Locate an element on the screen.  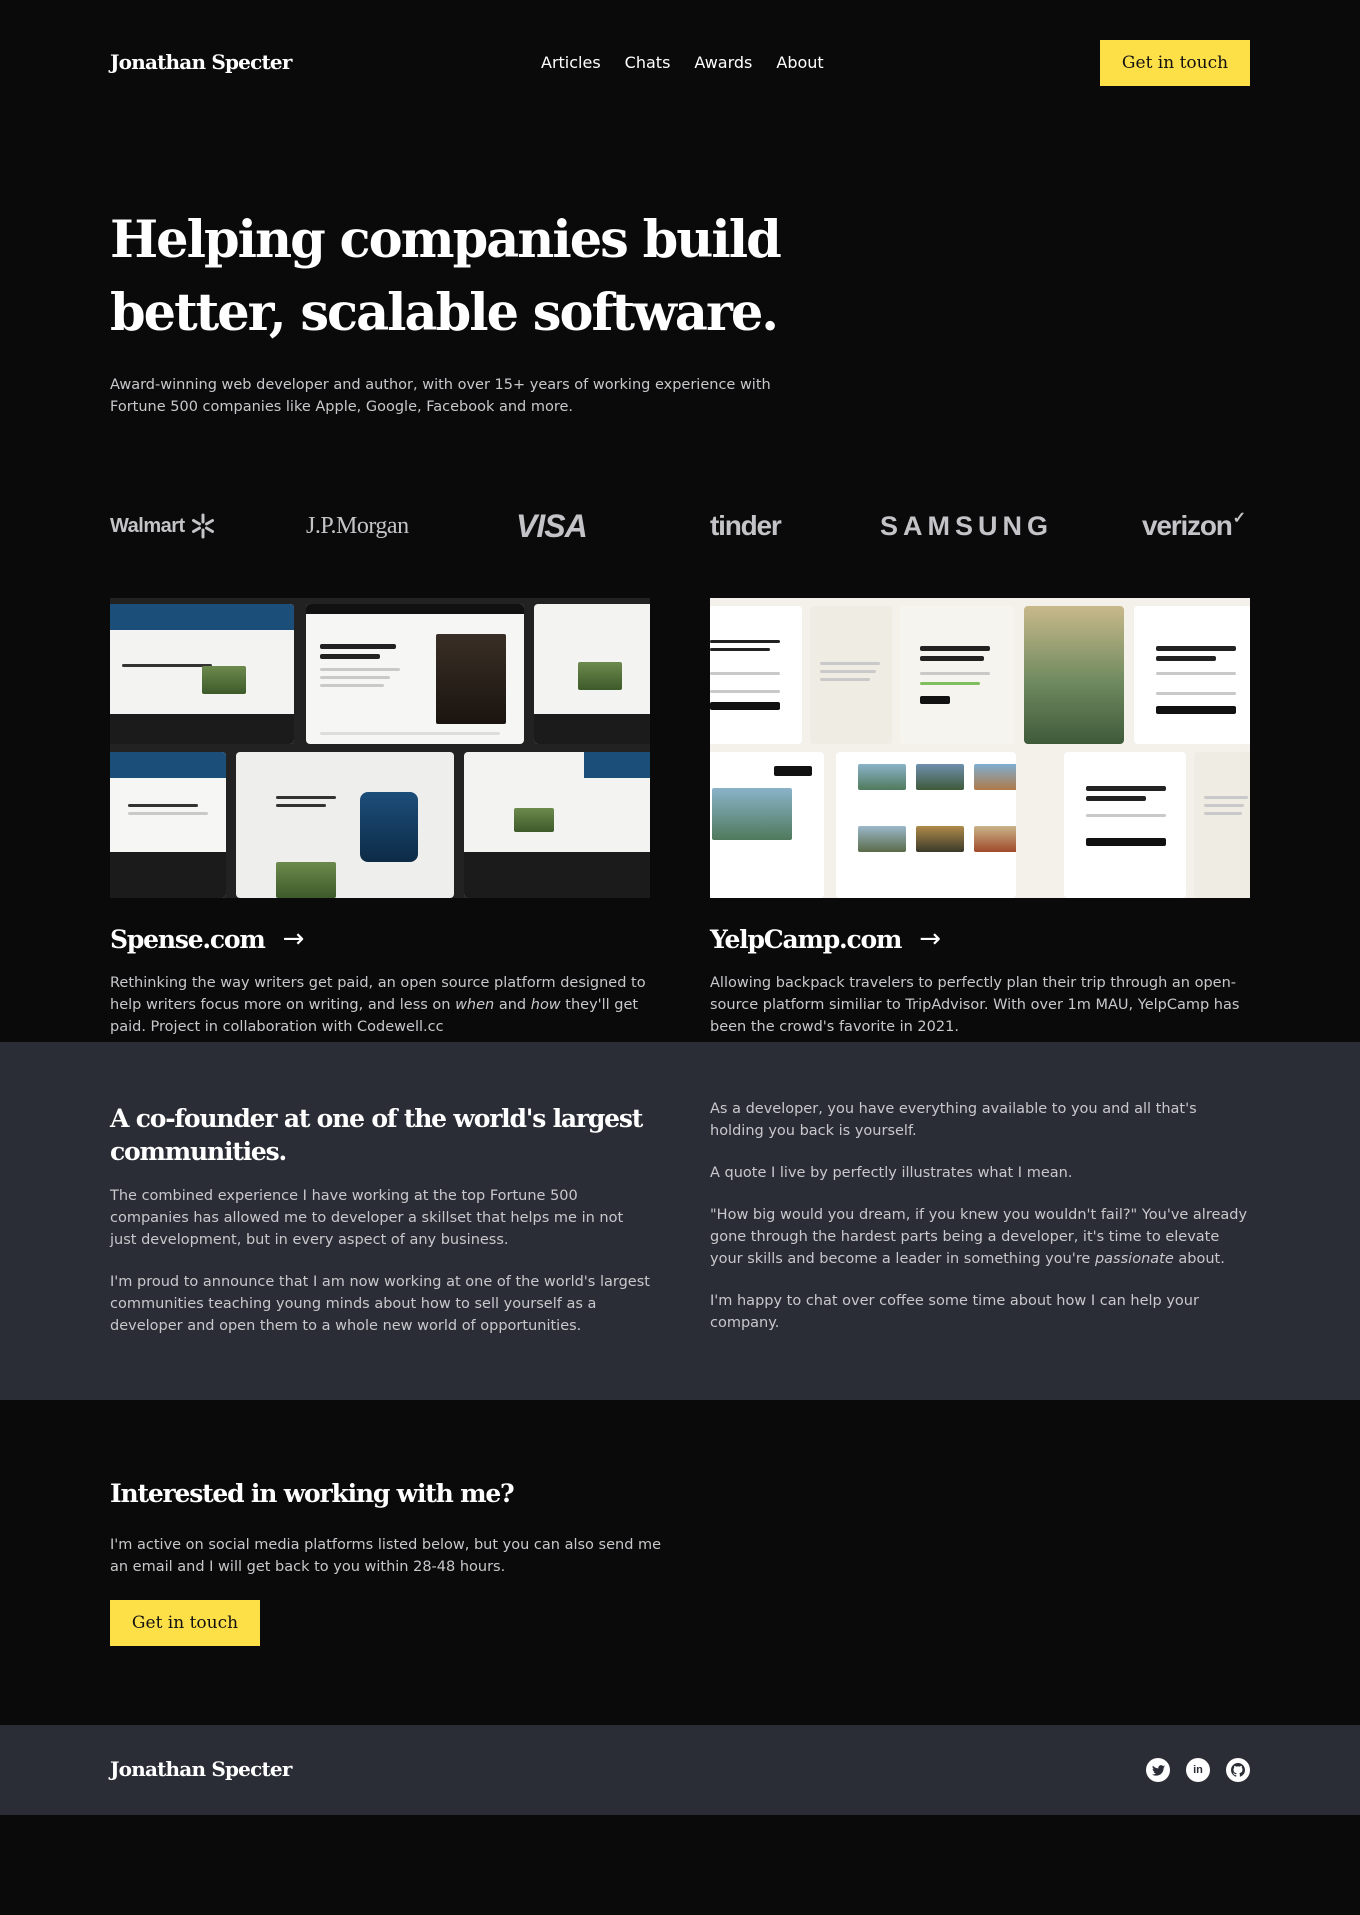
verizon-check-icon: ✓ is located at coordinates (1239, 518).